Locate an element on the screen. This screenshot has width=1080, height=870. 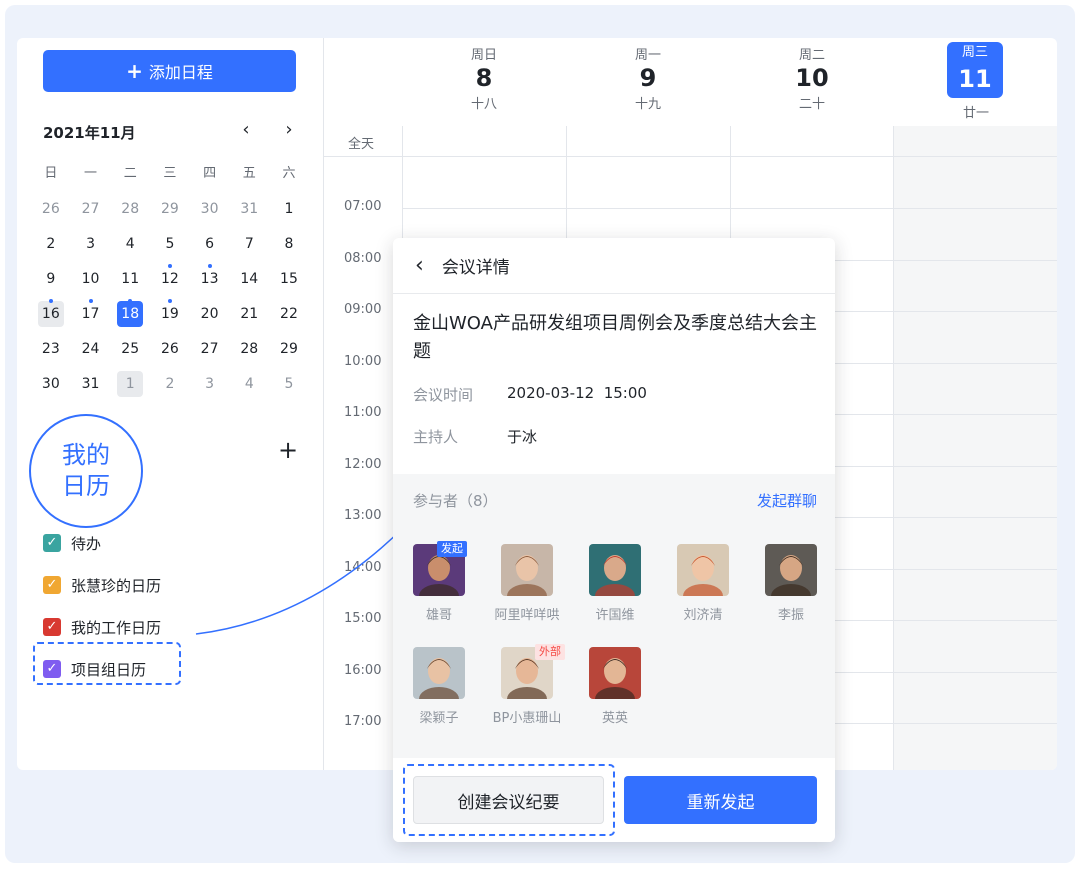
calendar-day: 22 is located at coordinates (289, 314).